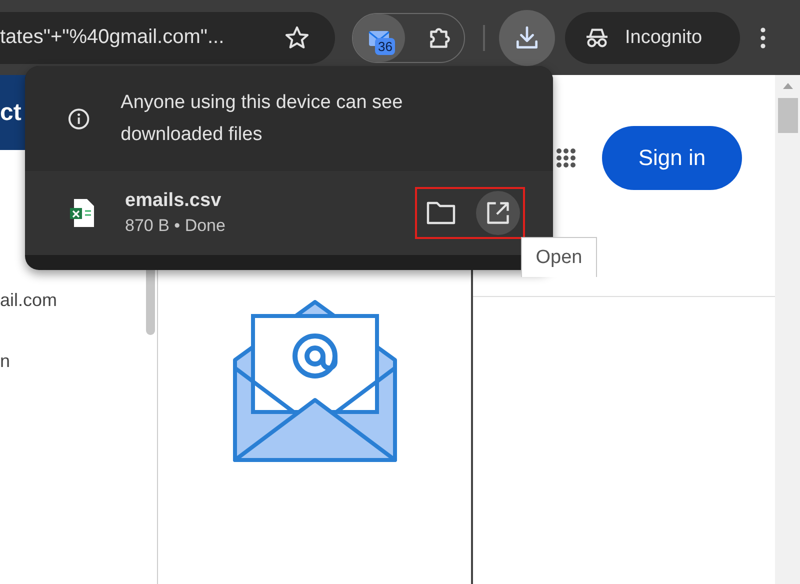 This screenshot has width=800, height=584. What do you see at coordinates (82, 213) in the screenshot?
I see `spreadsheet-file-icon` at bounding box center [82, 213].